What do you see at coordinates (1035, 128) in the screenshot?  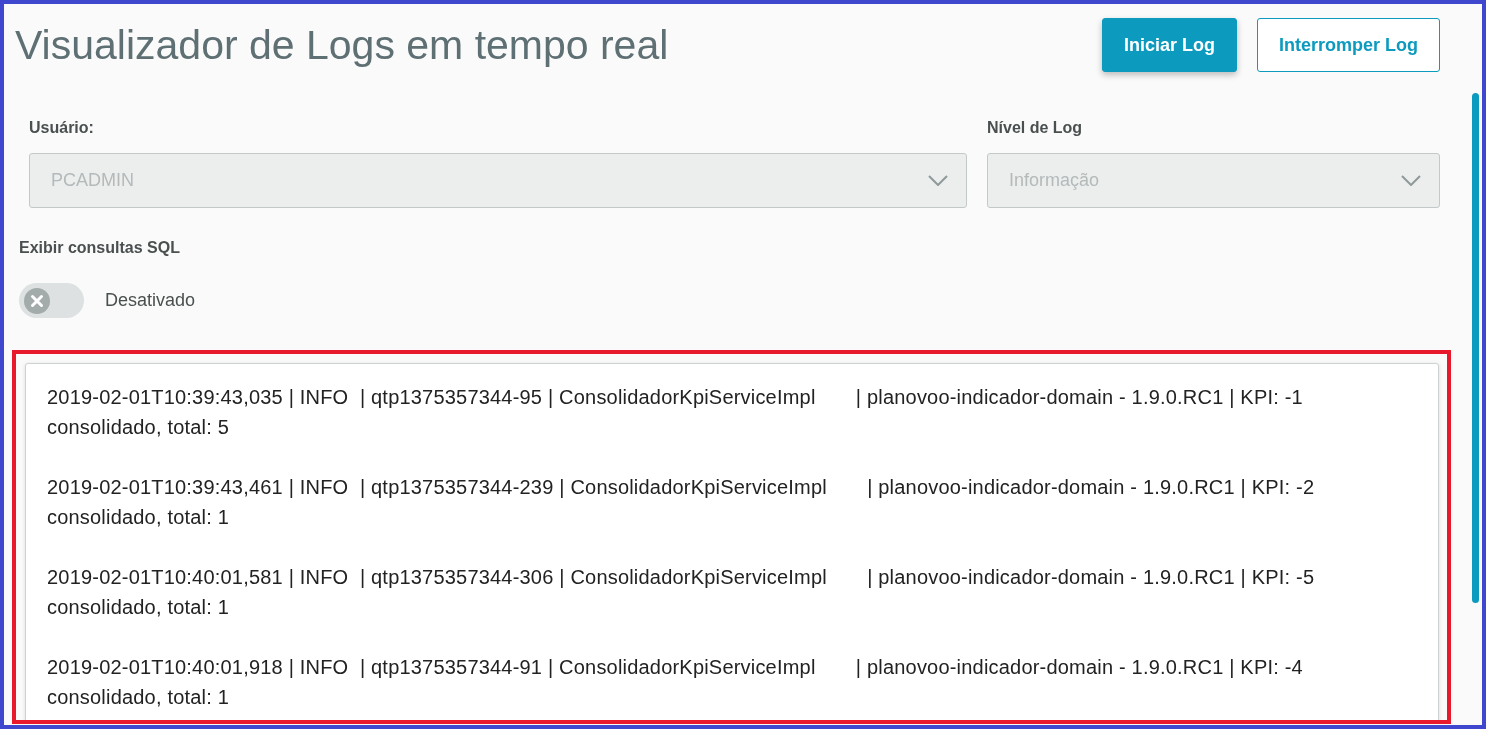 I see `field-label: Nível de Log` at bounding box center [1035, 128].